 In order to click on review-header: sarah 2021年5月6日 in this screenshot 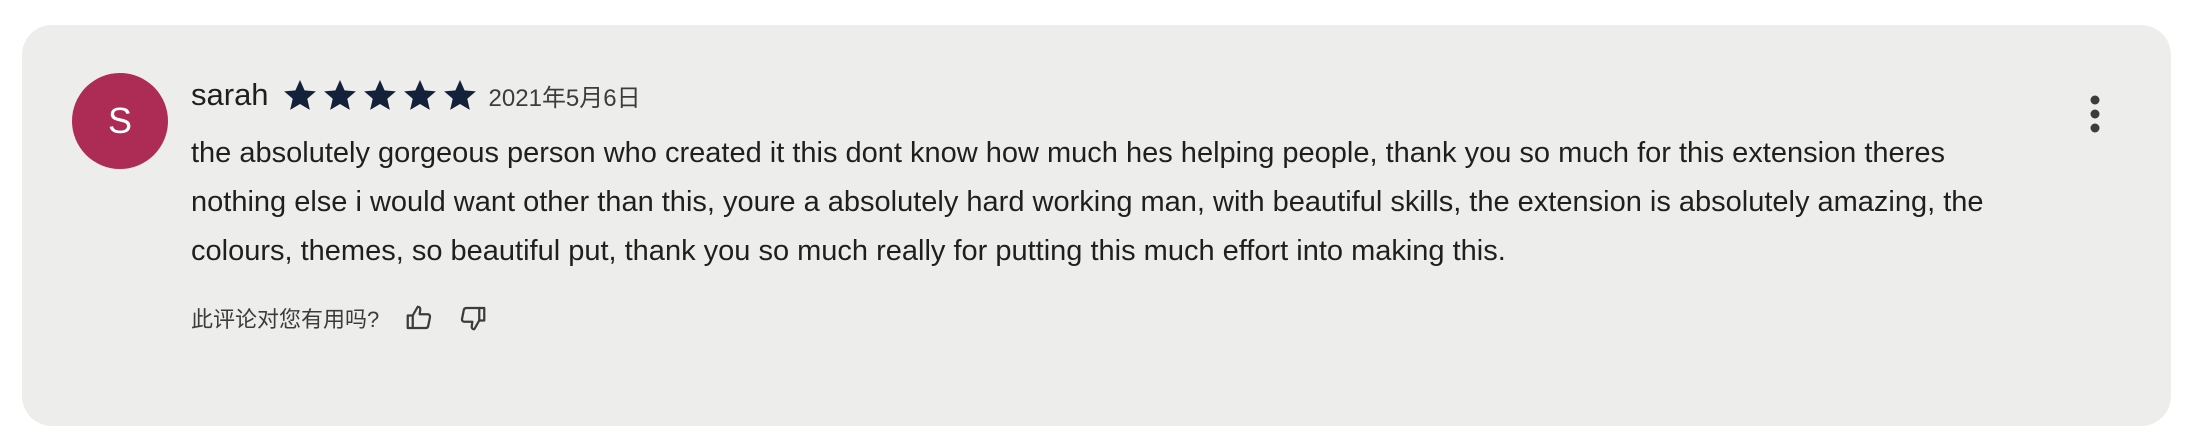, I will do `click(1111, 95)`.